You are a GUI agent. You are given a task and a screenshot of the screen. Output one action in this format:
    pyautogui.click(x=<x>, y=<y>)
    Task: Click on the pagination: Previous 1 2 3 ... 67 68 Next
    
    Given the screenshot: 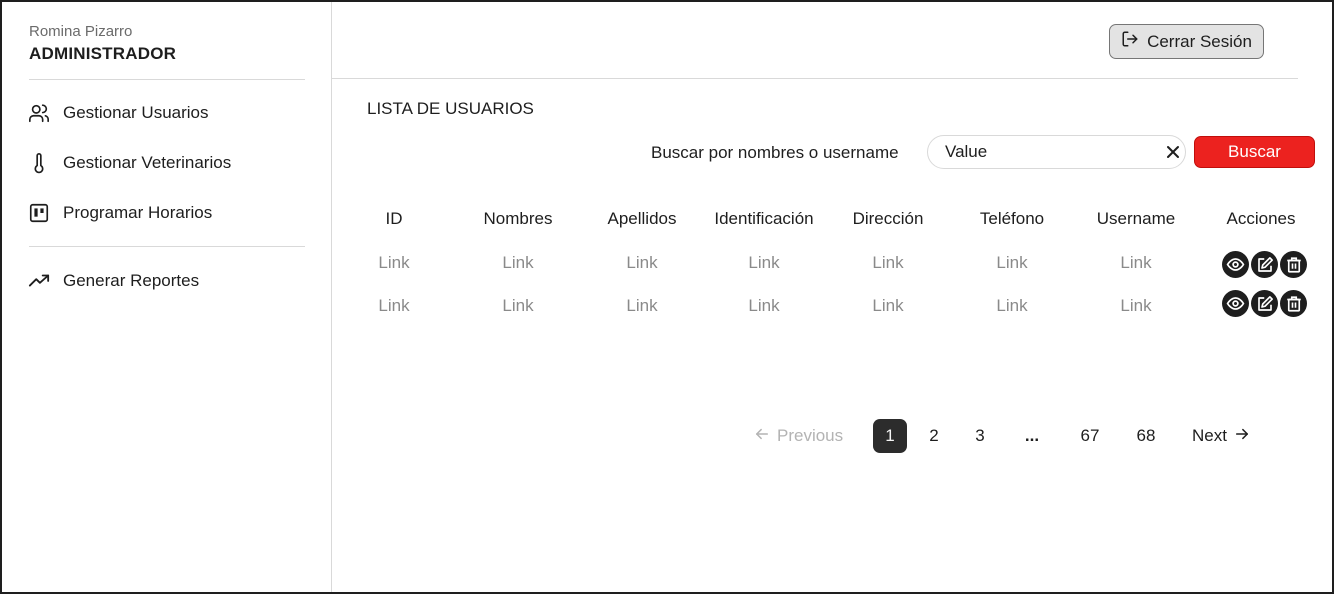 What is the action you would take?
    pyautogui.click(x=668, y=436)
    